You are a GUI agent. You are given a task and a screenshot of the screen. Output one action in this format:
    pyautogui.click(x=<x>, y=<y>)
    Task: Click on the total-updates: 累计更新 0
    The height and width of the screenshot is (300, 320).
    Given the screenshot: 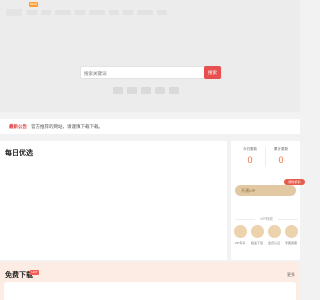 What is the action you would take?
    pyautogui.click(x=281, y=156)
    